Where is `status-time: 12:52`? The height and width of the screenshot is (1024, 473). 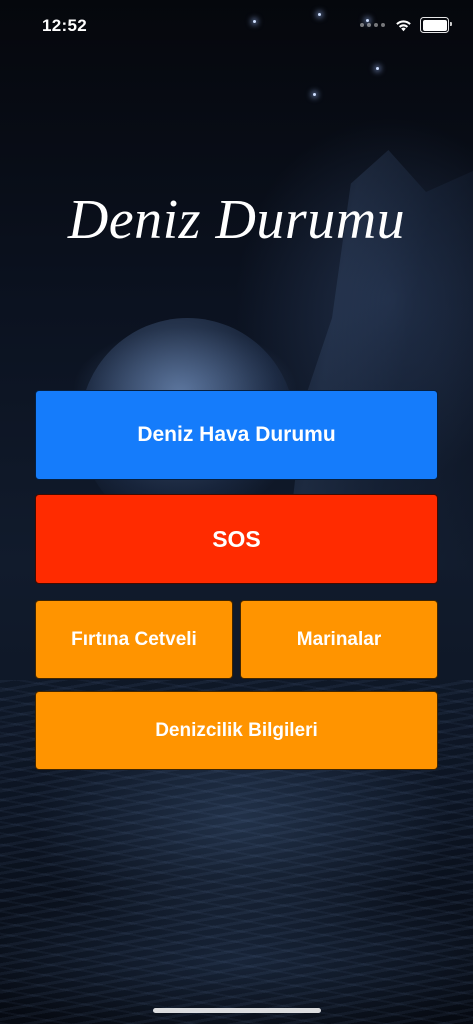
status-time: 12:52 is located at coordinates (64, 25).